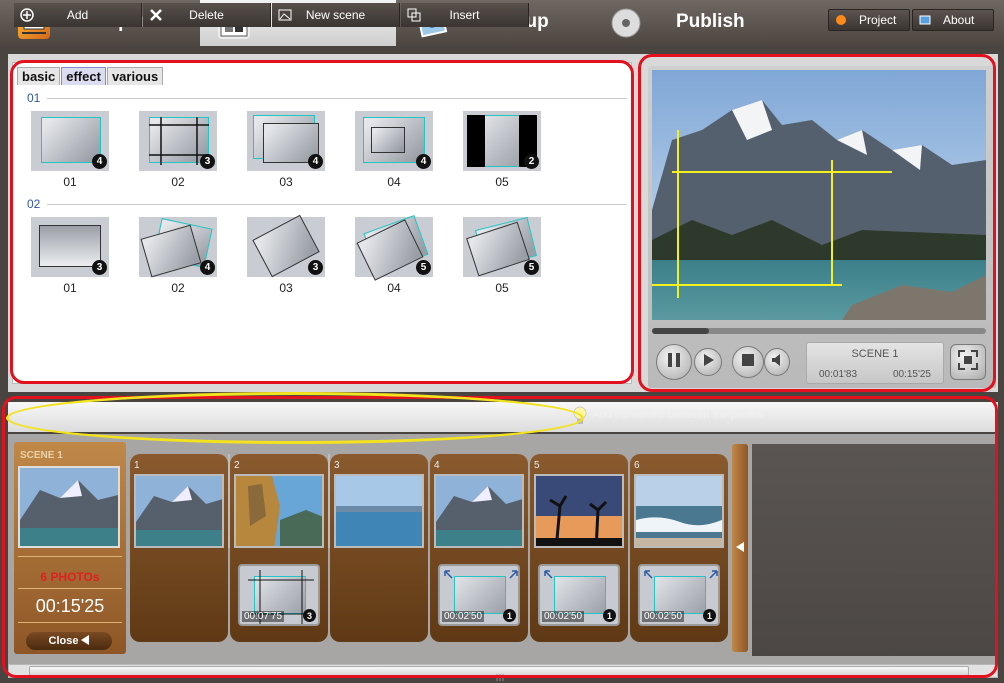 The width and height of the screenshot is (1004, 683). I want to click on about-button: About, so click(953, 20).